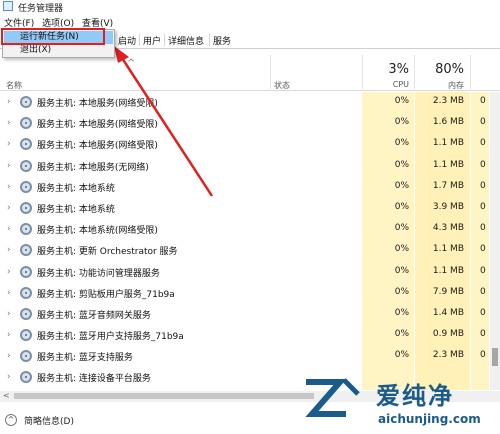  I want to click on memory-total: 80%, so click(441, 69).